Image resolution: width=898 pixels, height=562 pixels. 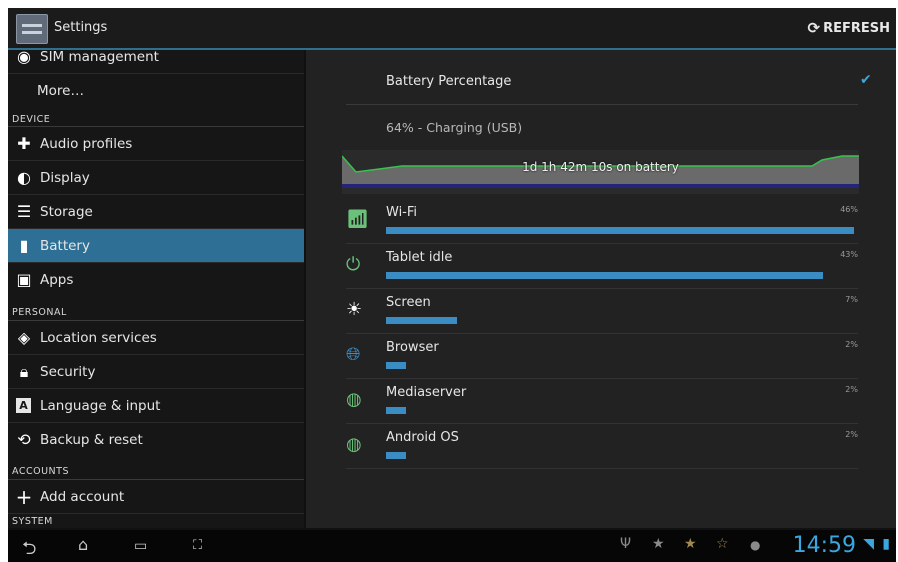 What do you see at coordinates (156, 279) in the screenshot?
I see `sidebar-item-apps: ▣ Apps` at bounding box center [156, 279].